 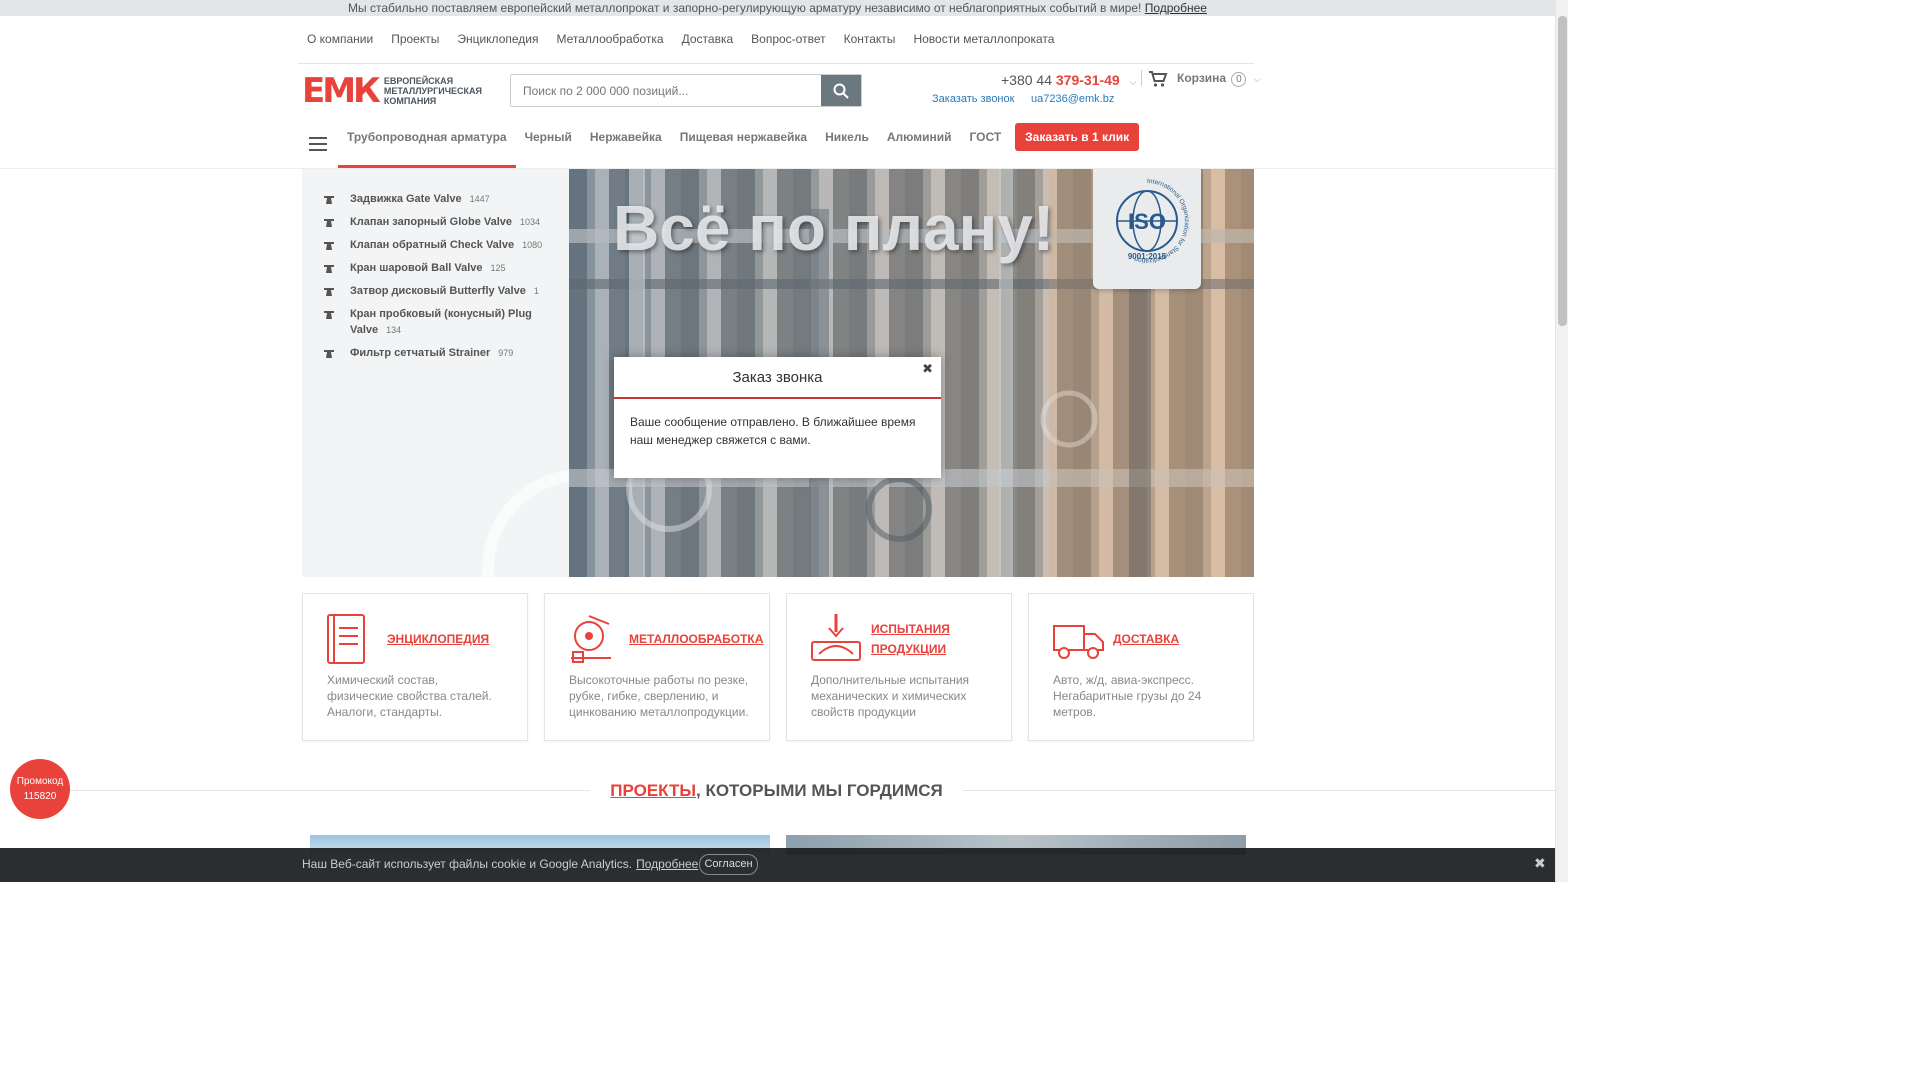 I want to click on search-input, so click(x=666, y=90).